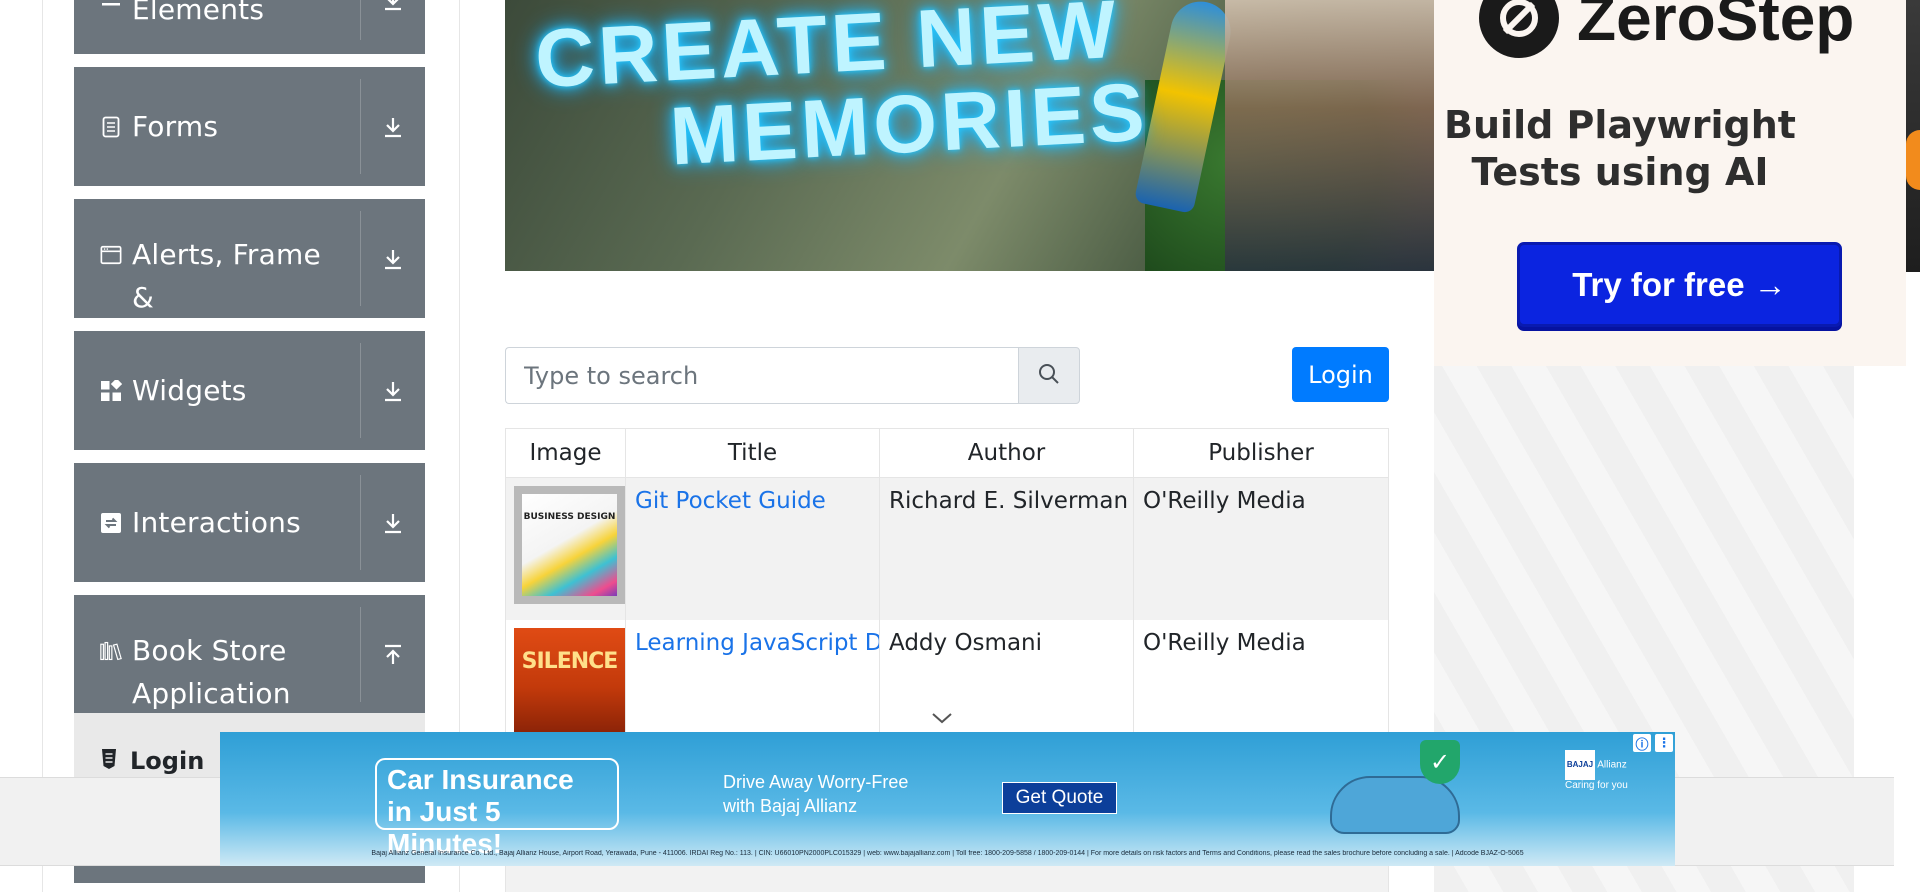 Image resolution: width=1920 pixels, height=892 pixels. Describe the element at coordinates (1610, 775) in the screenshot. I see `bajaj-allianz-logo: BAJAJ Allianz Caring for you` at that location.